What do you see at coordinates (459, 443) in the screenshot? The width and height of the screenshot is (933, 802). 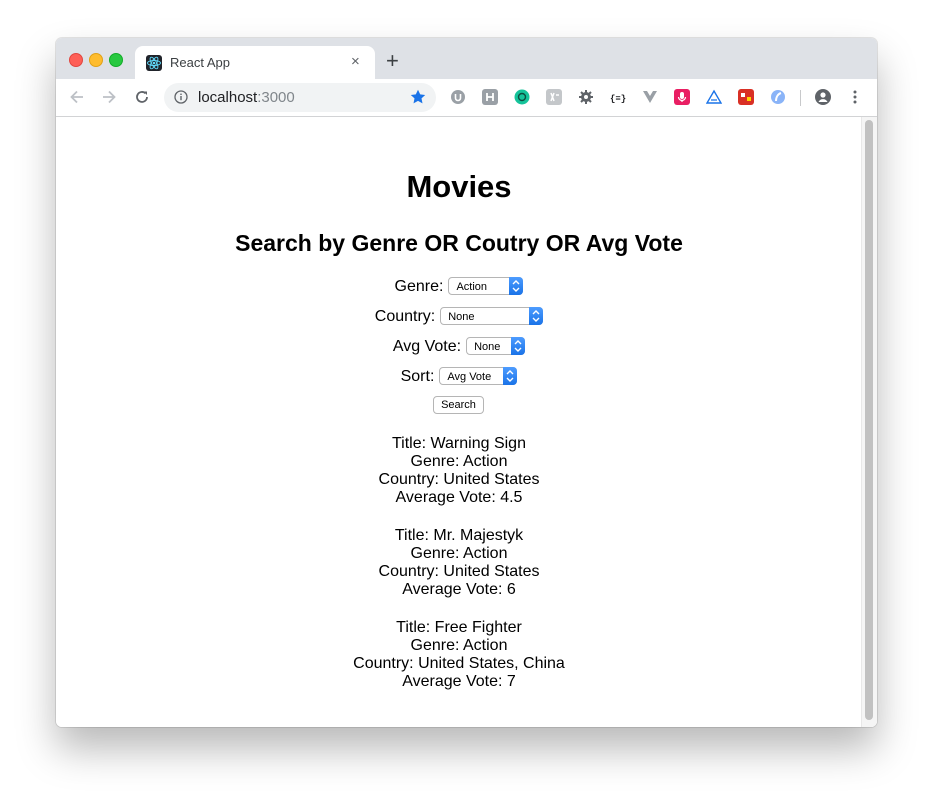 I see `movie-title: Title: Warning Sign` at bounding box center [459, 443].